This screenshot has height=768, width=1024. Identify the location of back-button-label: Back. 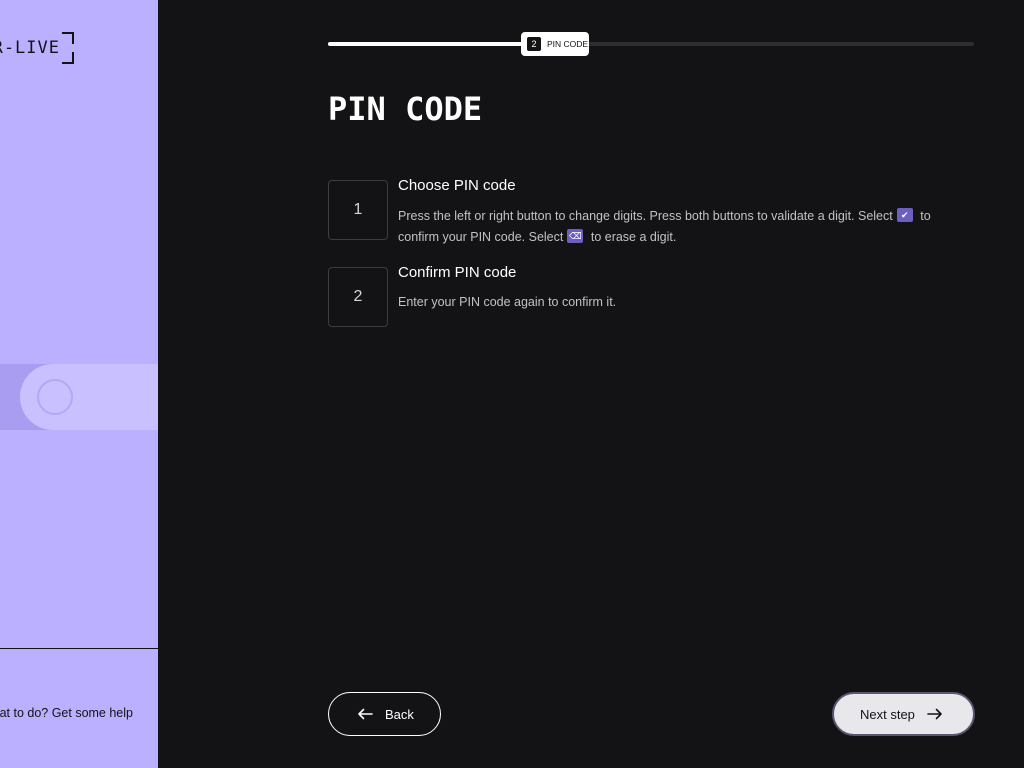
(399, 714).